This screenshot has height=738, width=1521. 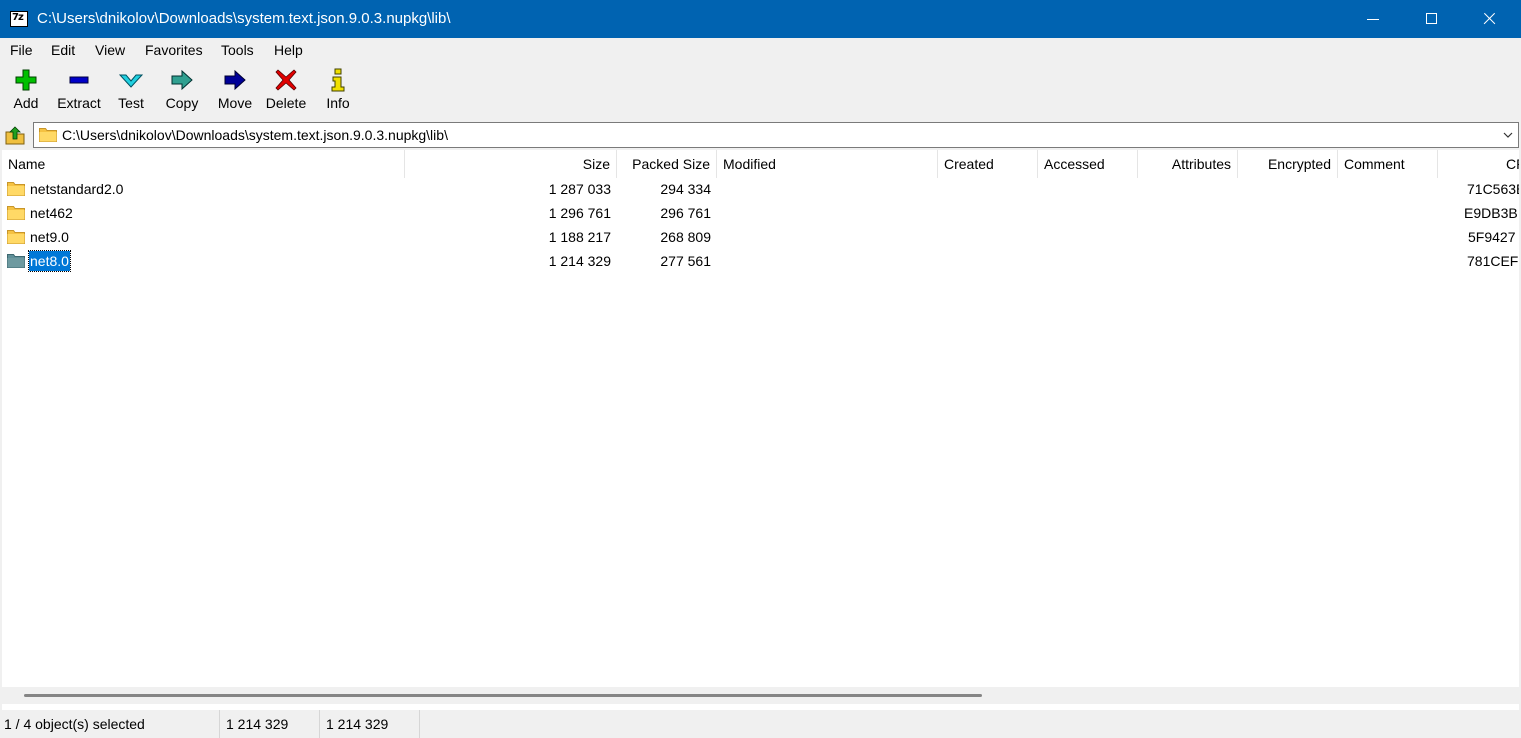 What do you see at coordinates (1508, 135) in the screenshot?
I see `chevron-down-icon` at bounding box center [1508, 135].